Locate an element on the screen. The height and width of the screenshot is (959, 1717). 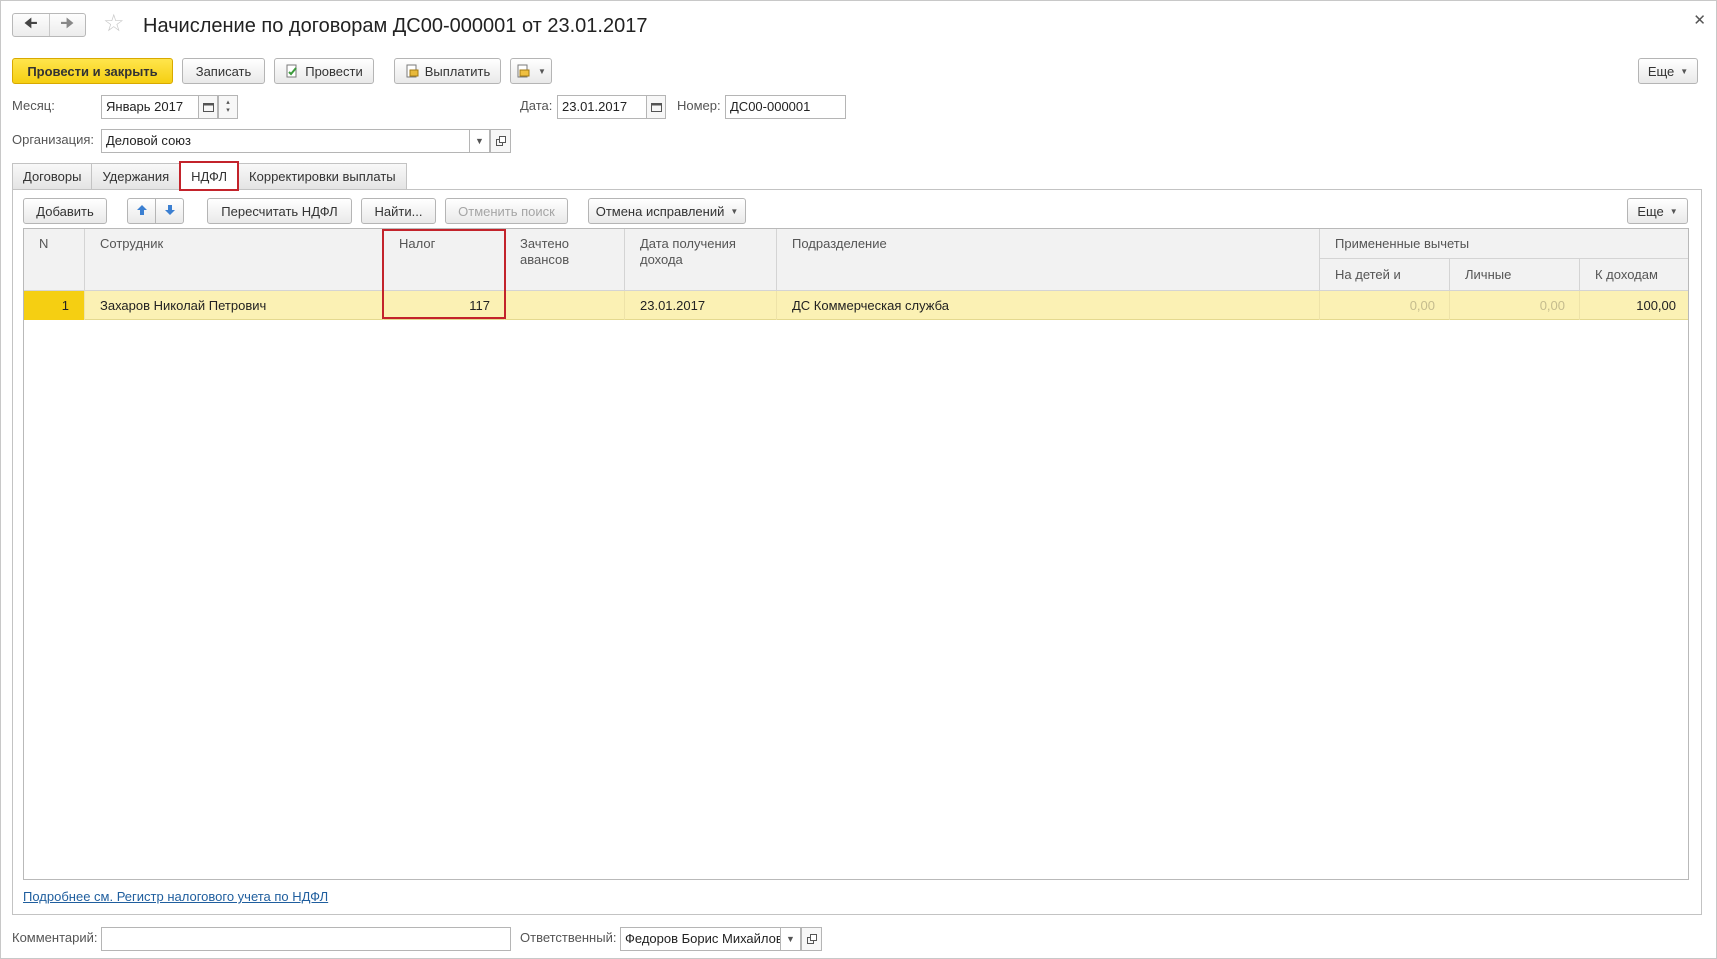
table-more-button: Еще ▼ is located at coordinates (1657, 211).